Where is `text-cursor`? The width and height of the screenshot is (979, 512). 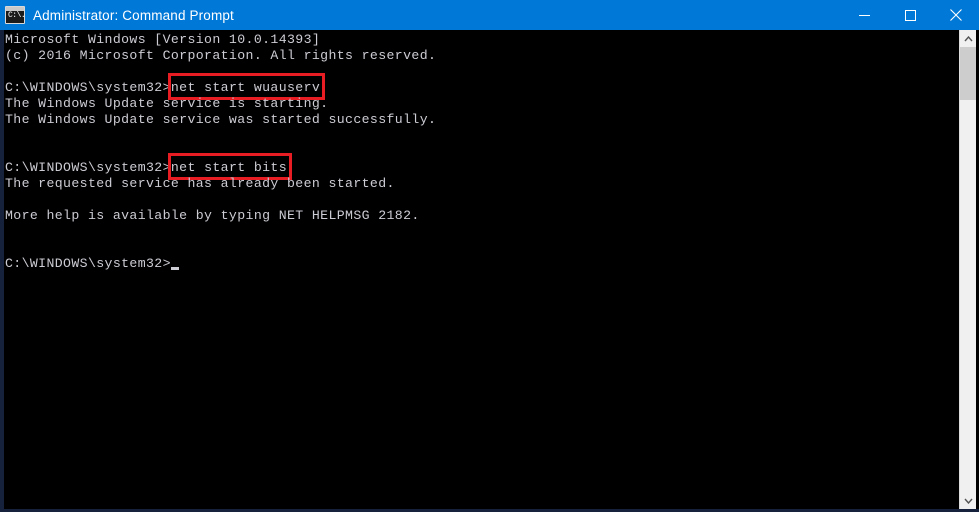
text-cursor is located at coordinates (174, 268).